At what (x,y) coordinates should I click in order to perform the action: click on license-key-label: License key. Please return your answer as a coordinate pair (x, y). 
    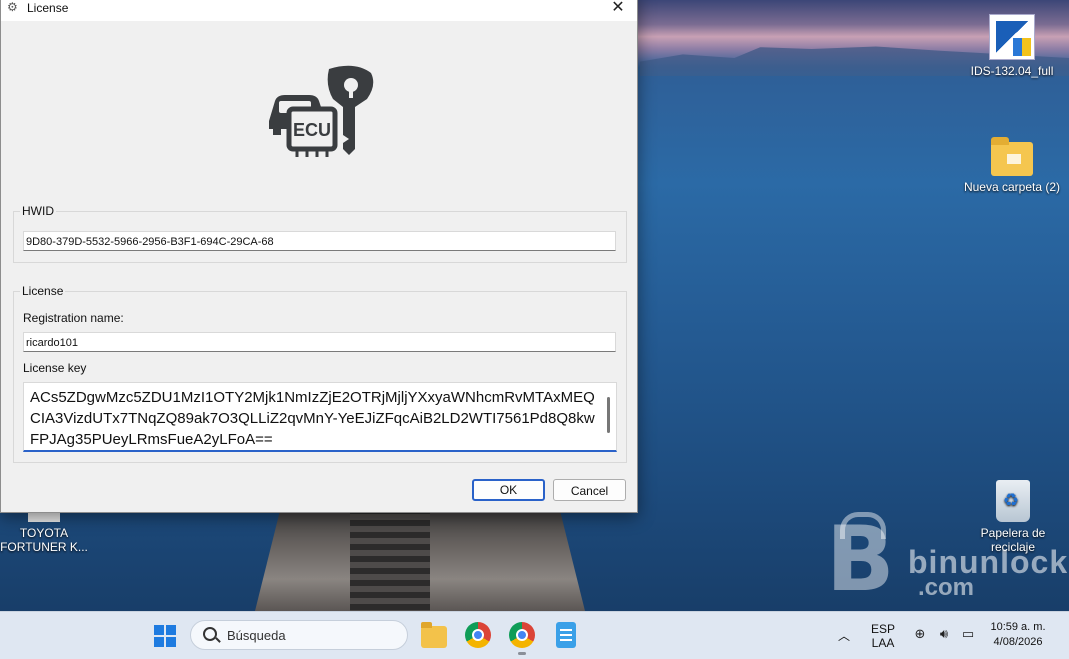
    Looking at the image, I should click on (55, 368).